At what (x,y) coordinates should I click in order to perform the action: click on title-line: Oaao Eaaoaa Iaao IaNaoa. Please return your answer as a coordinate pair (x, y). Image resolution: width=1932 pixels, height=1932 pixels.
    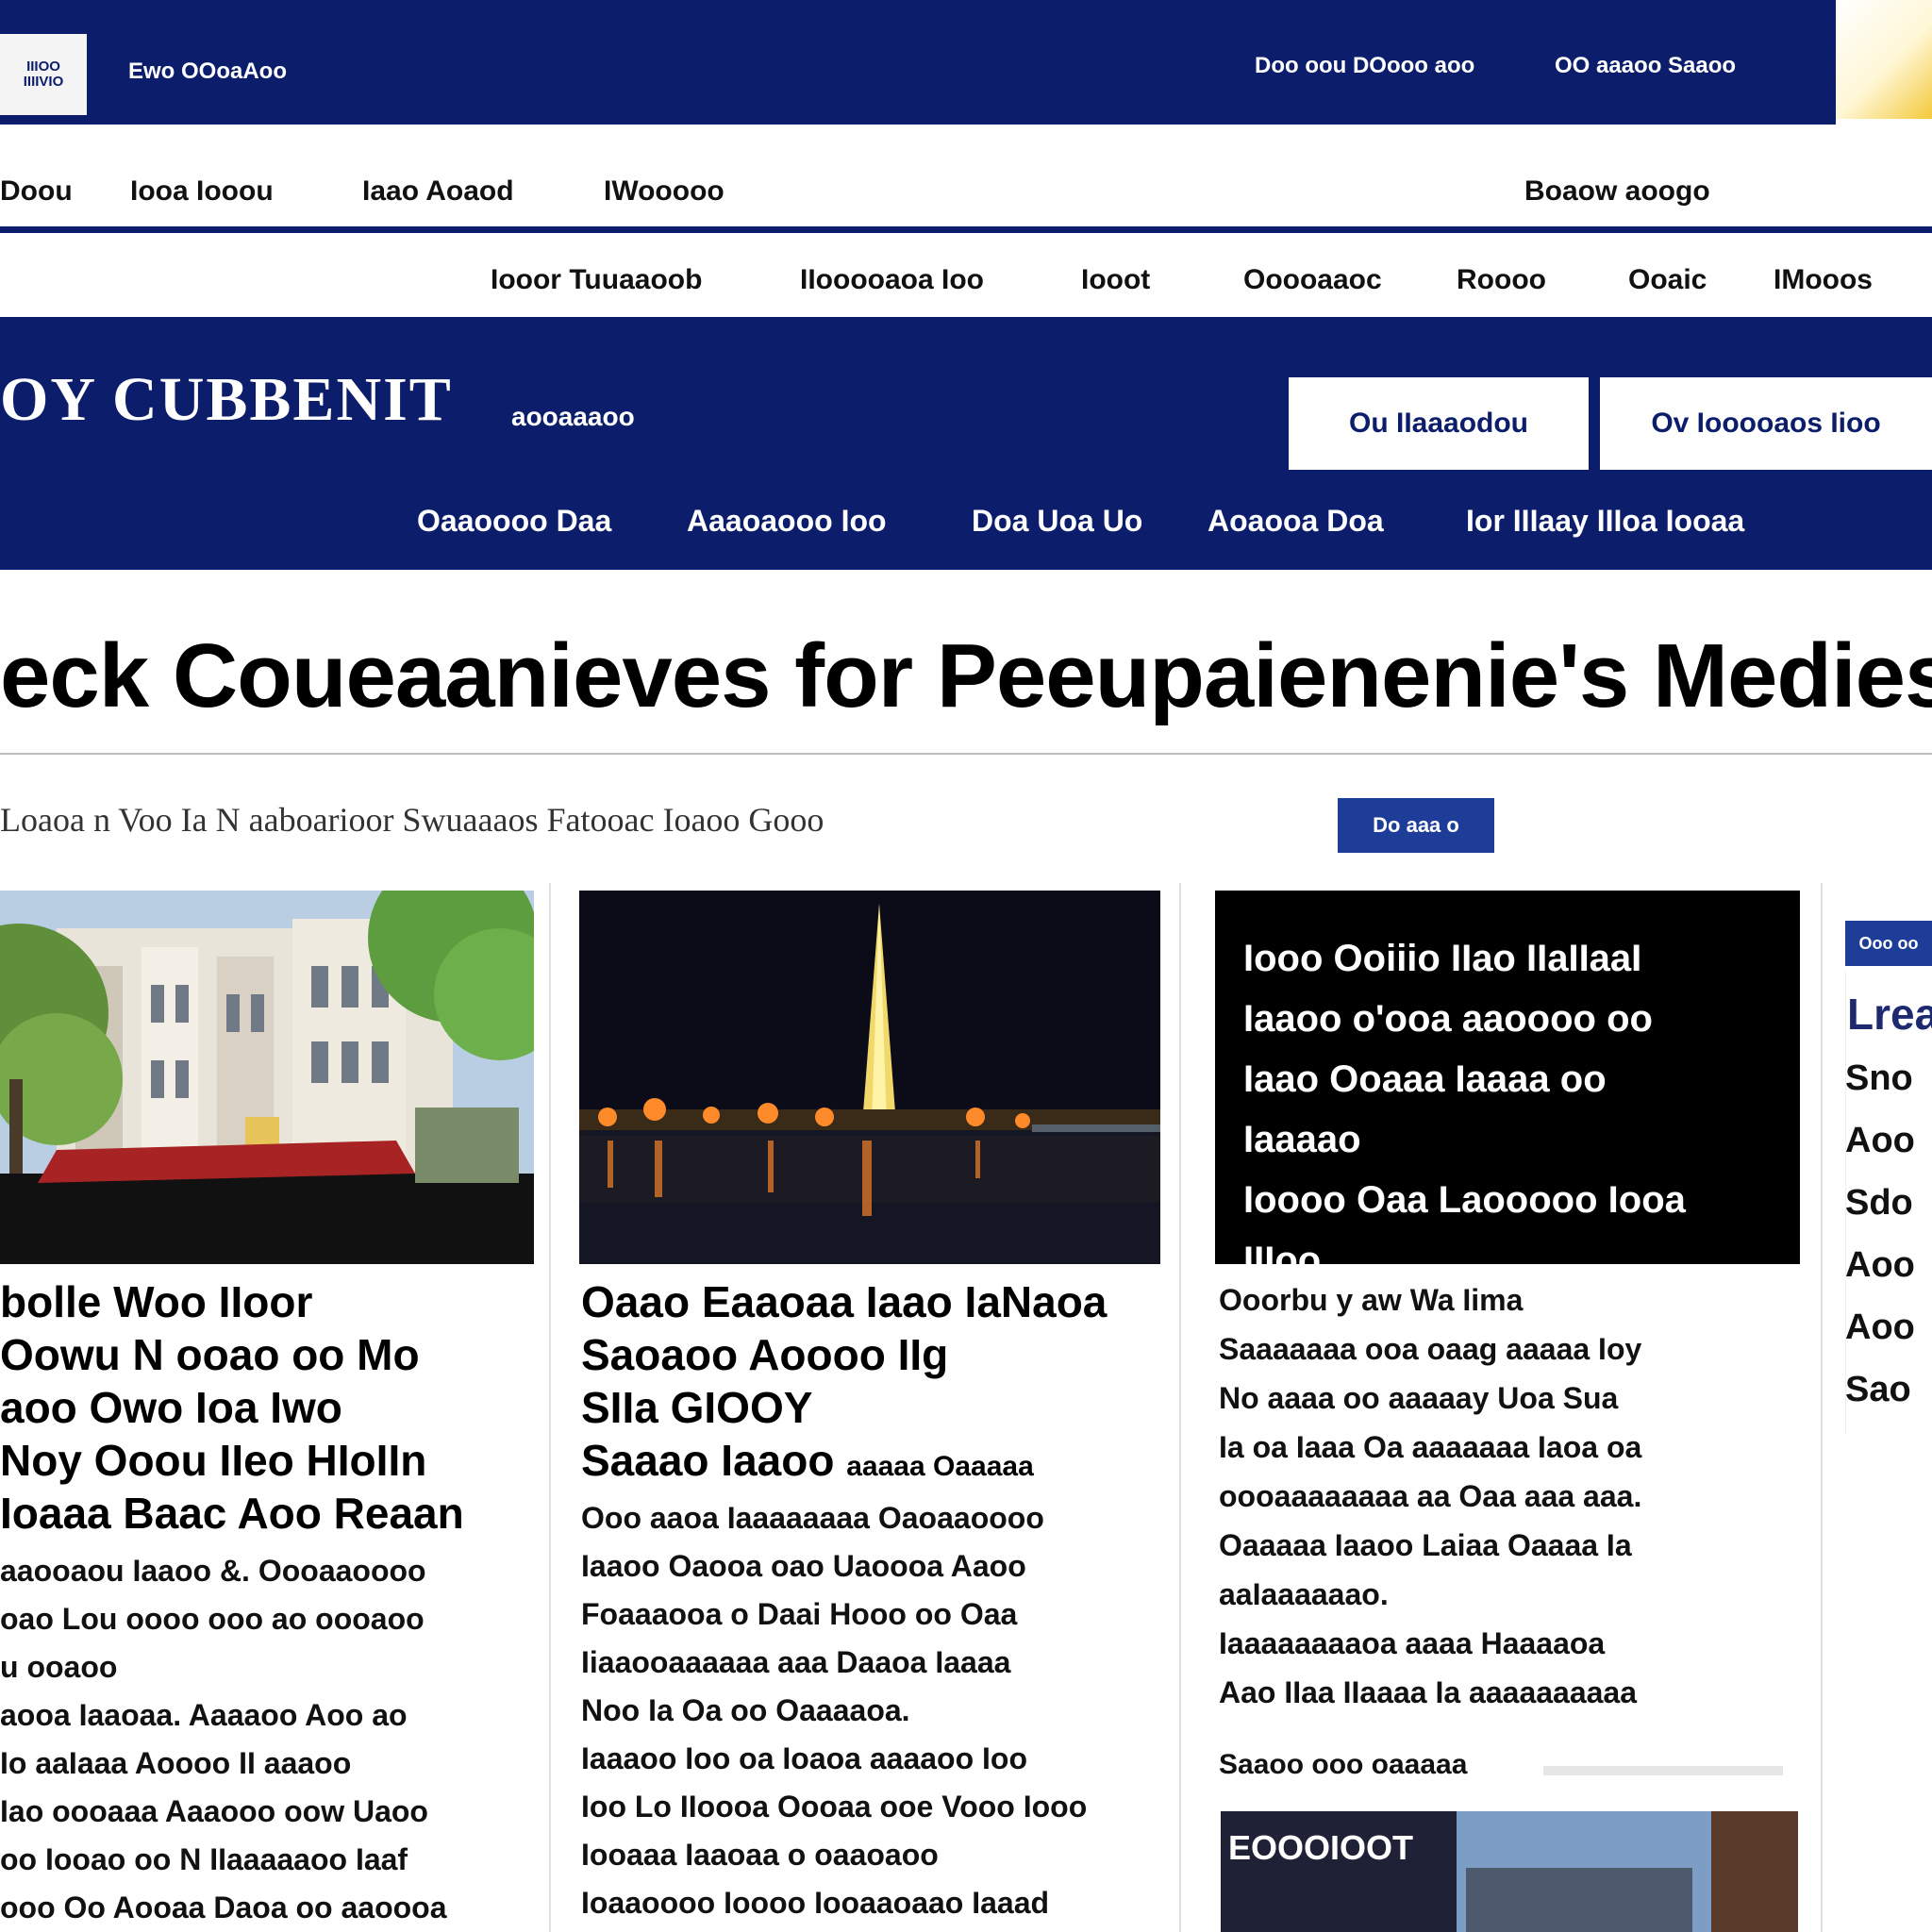
    Looking at the image, I should click on (844, 1302).